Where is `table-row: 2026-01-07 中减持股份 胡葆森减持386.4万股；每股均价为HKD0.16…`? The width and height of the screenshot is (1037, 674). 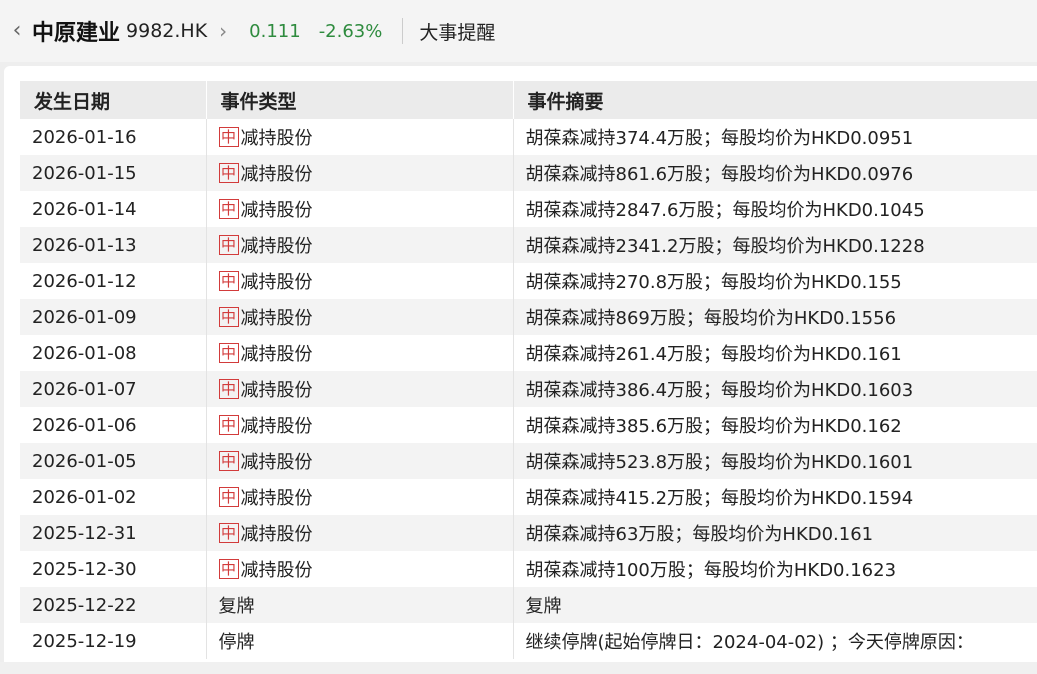
table-row: 2026-01-07 中减持股份 胡葆森减持386.4万股；每股均价为HKD0.16… is located at coordinates (528, 389).